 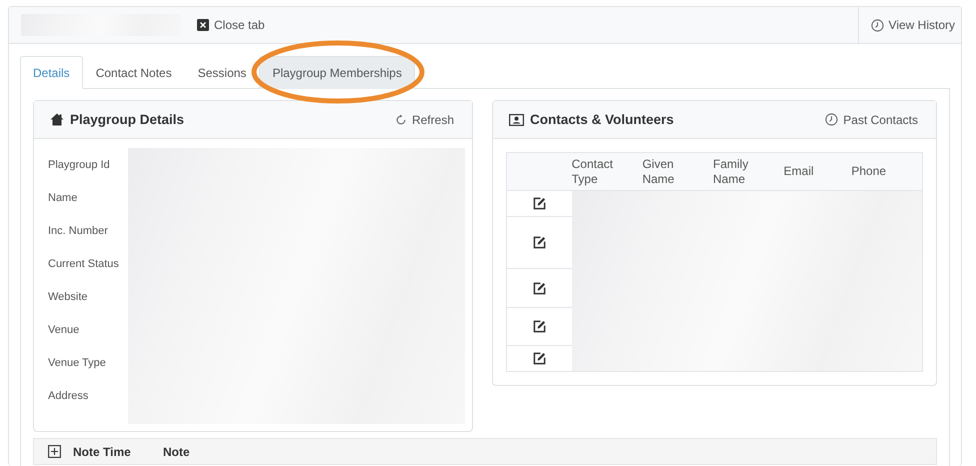 I want to click on field-label: Inc. Number, so click(x=78, y=231).